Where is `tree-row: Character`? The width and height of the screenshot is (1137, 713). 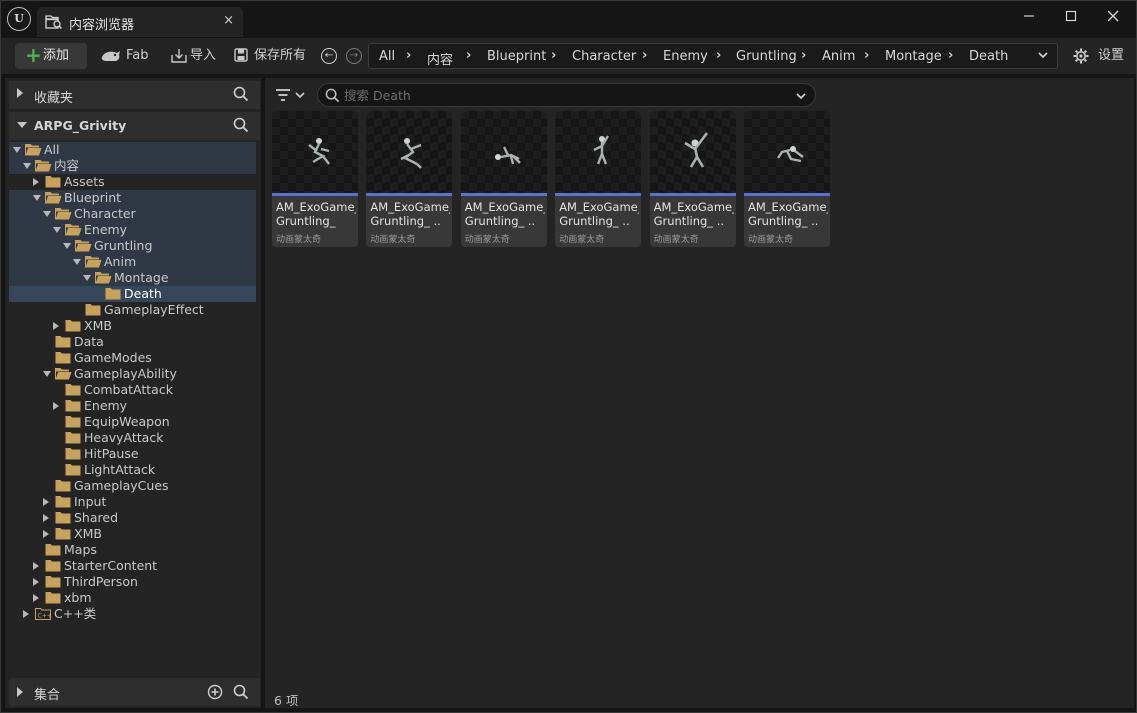
tree-row: Character is located at coordinates (132, 214).